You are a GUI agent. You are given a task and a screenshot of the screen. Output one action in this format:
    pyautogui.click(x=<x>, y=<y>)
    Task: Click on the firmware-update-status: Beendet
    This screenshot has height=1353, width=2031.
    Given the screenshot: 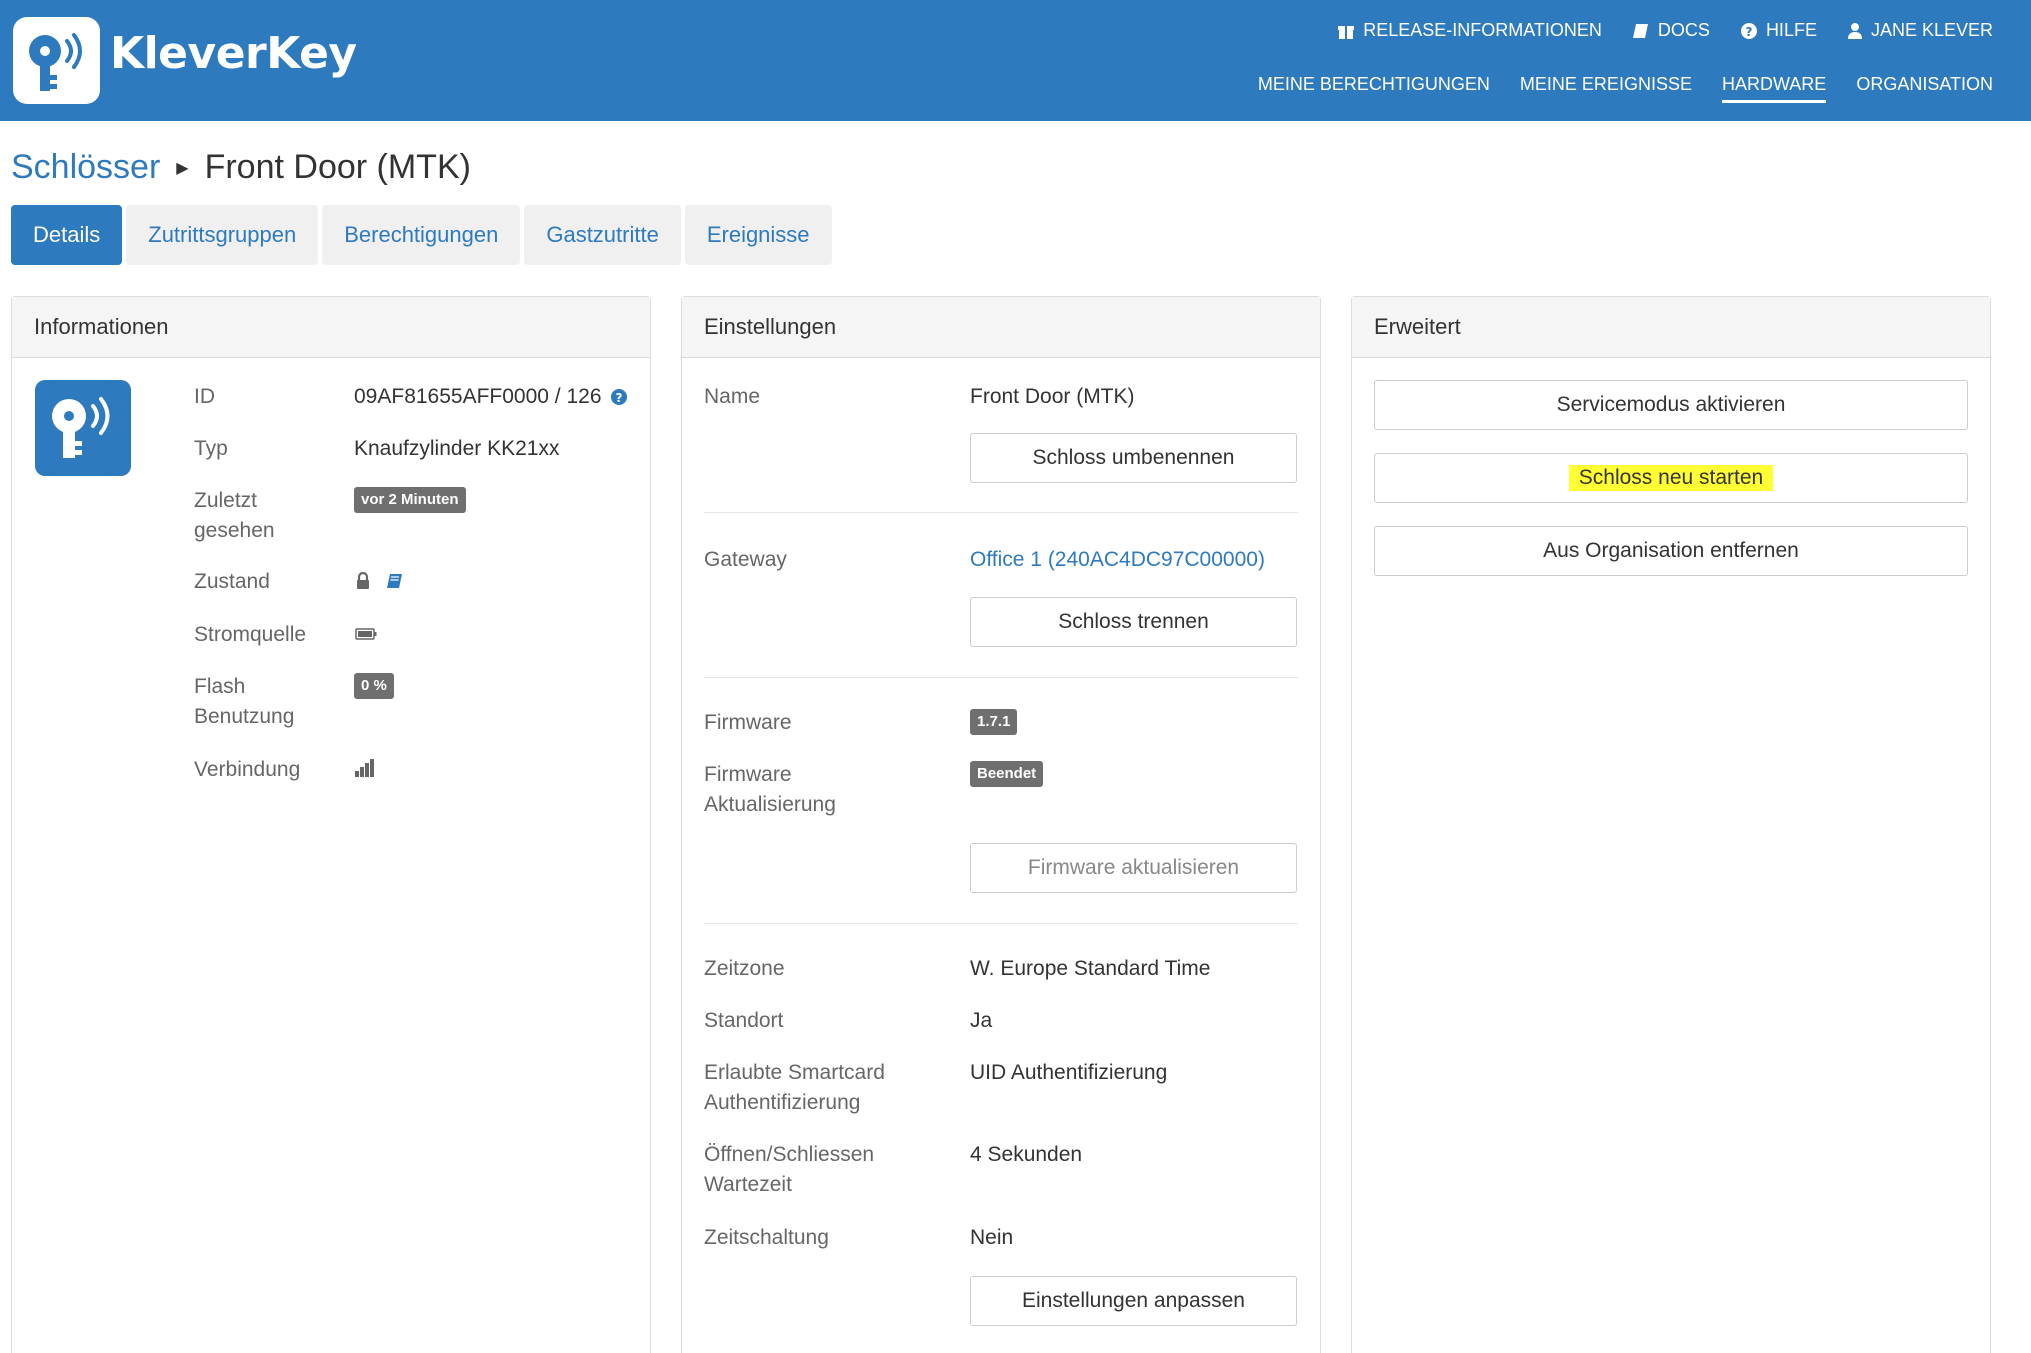 What is the action you would take?
    pyautogui.click(x=1007, y=774)
    